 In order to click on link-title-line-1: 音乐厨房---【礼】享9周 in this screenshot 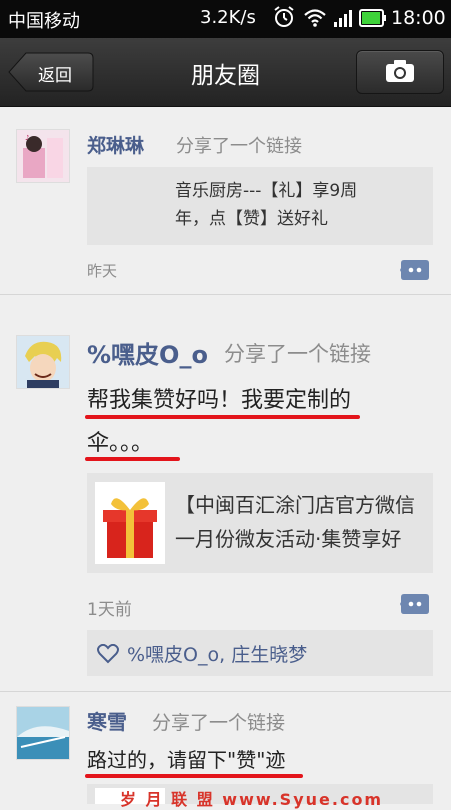, I will do `click(266, 191)`.